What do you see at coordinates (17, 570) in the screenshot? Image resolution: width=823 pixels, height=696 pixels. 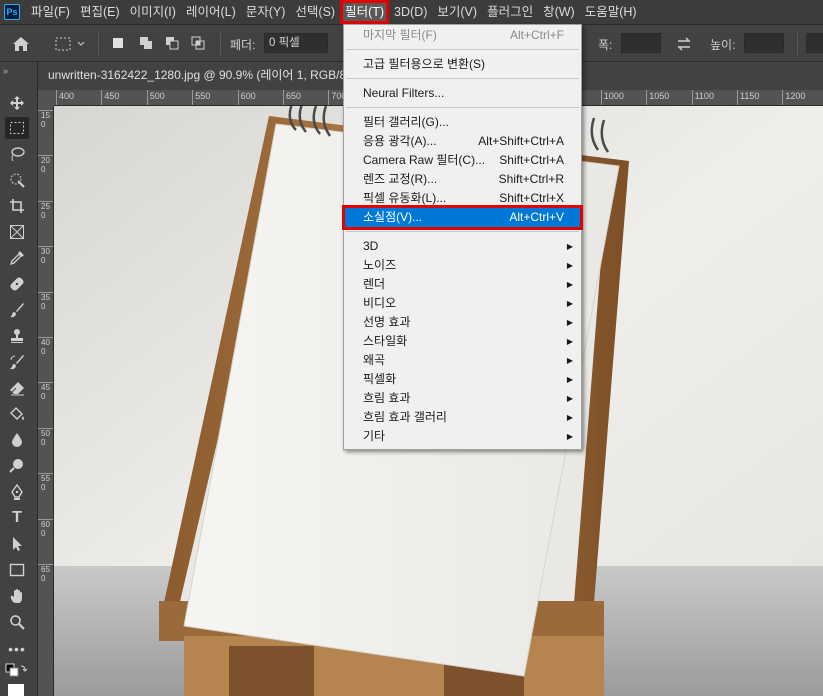 I see `rectangle-tool-icon` at bounding box center [17, 570].